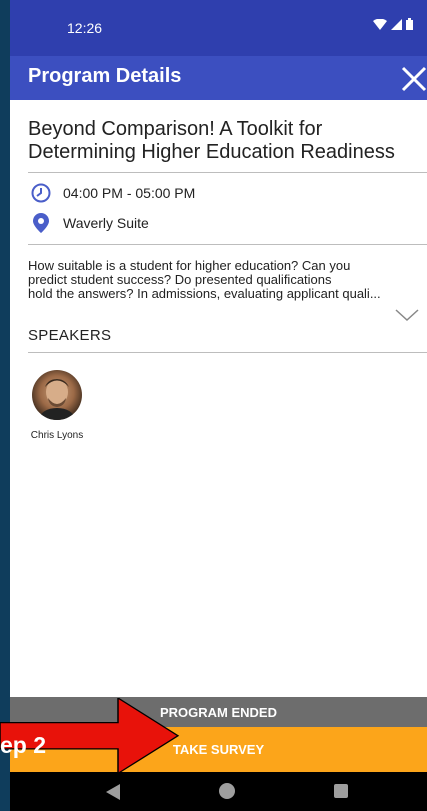 This screenshot has width=427, height=811. What do you see at coordinates (218, 312) in the screenshot?
I see `expand-row` at bounding box center [218, 312].